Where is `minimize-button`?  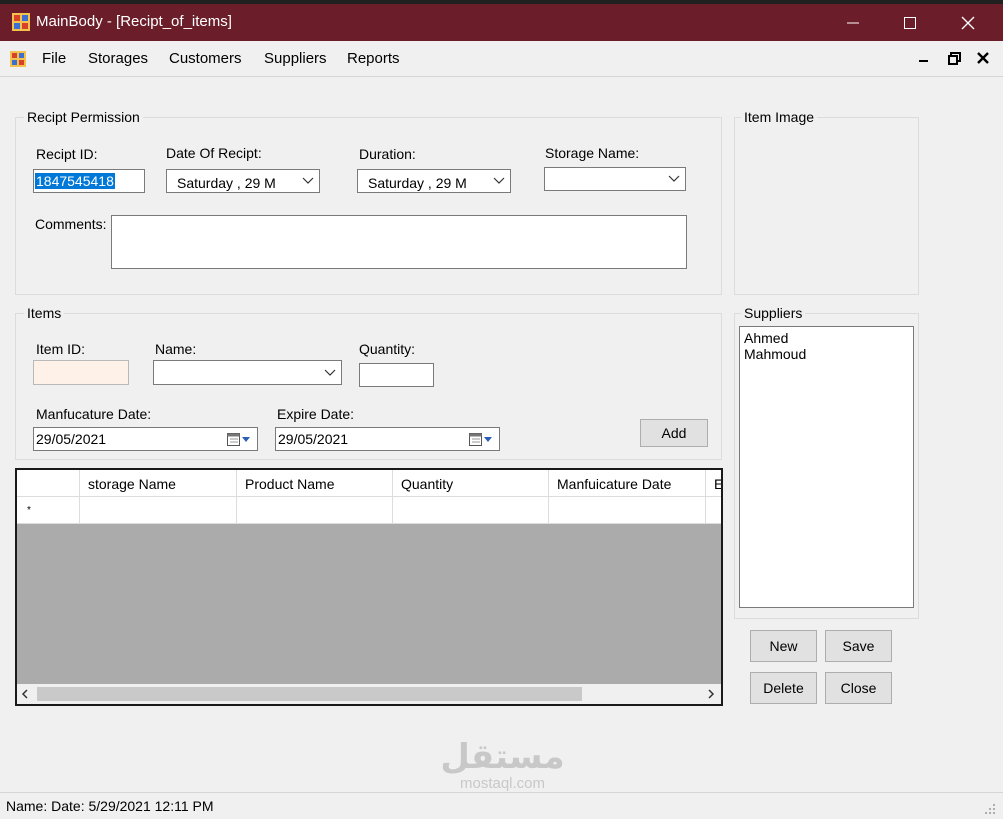
minimize-button is located at coordinates (853, 22).